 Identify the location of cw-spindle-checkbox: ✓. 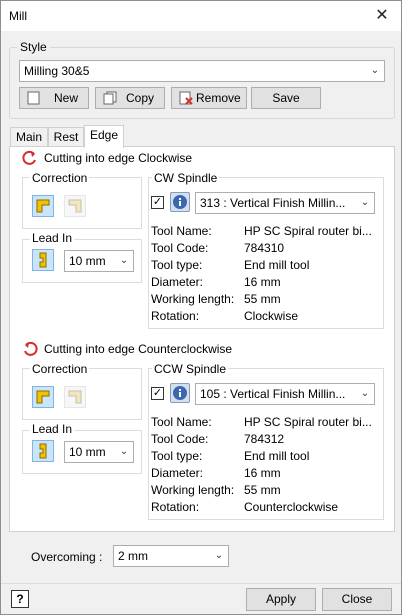
(157, 202).